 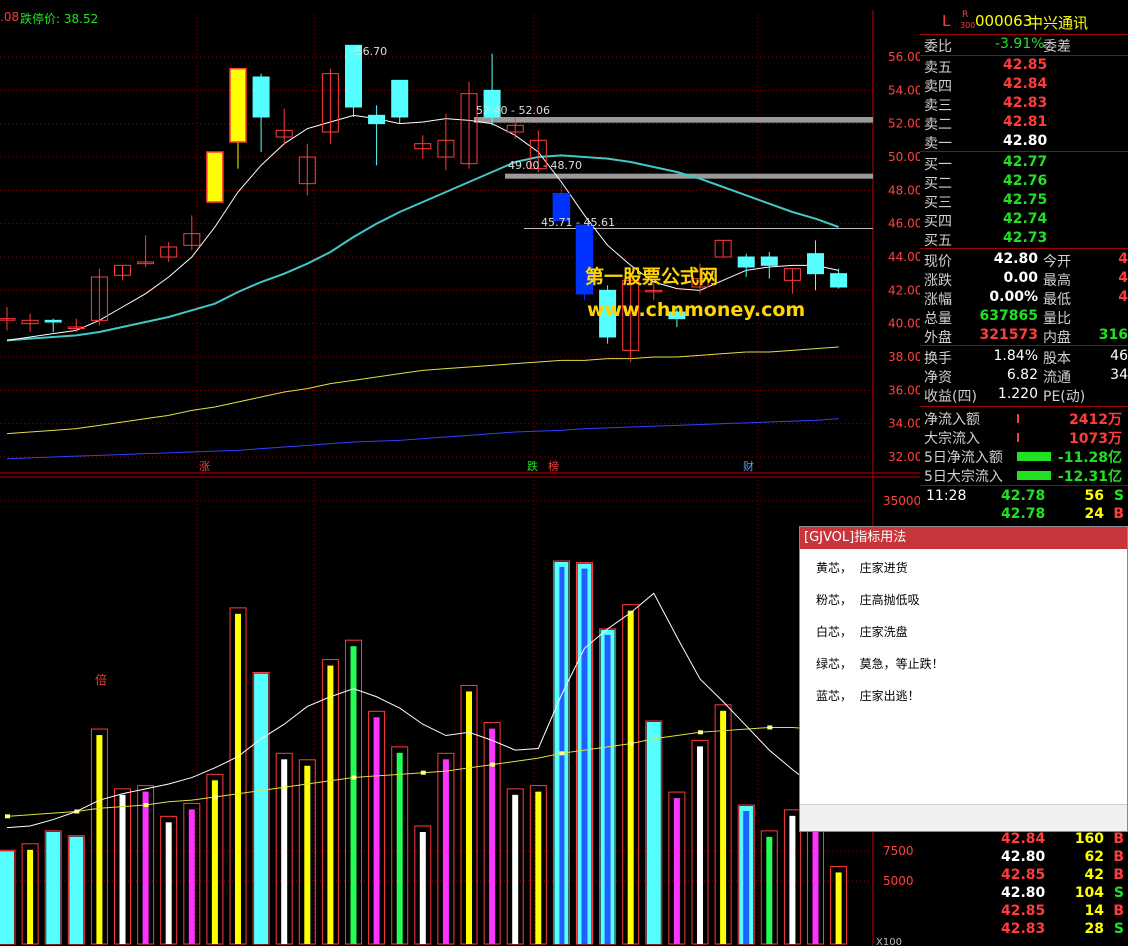 What do you see at coordinates (1017, 394) in the screenshot?
I see `stat2-value: 1.220` at bounding box center [1017, 394].